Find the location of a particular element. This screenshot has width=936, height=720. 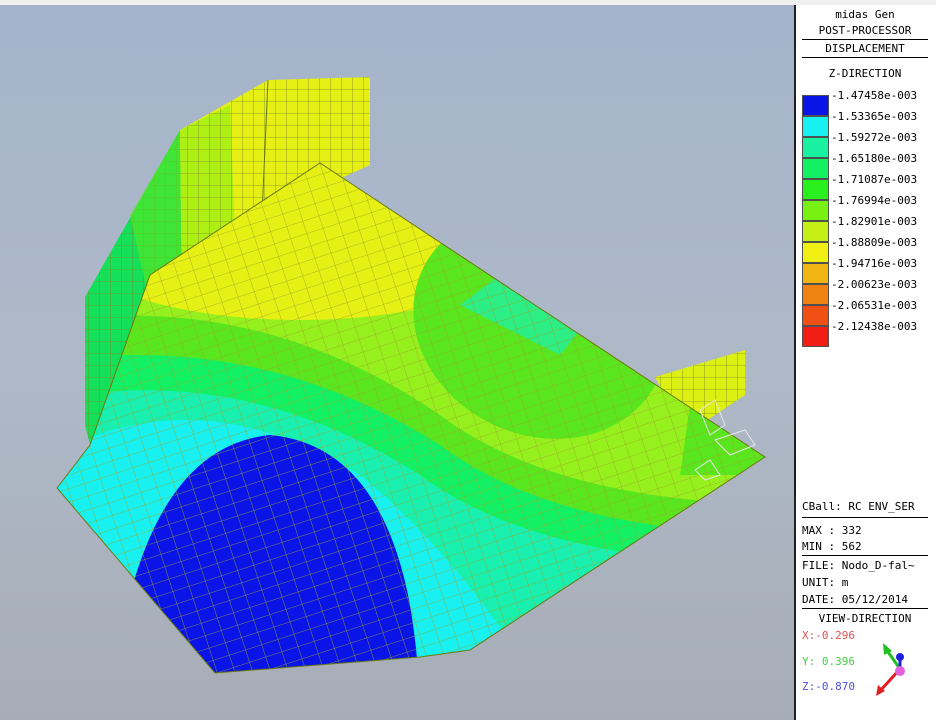

legend-value: -1.94716e-003 is located at coordinates (874, 263).